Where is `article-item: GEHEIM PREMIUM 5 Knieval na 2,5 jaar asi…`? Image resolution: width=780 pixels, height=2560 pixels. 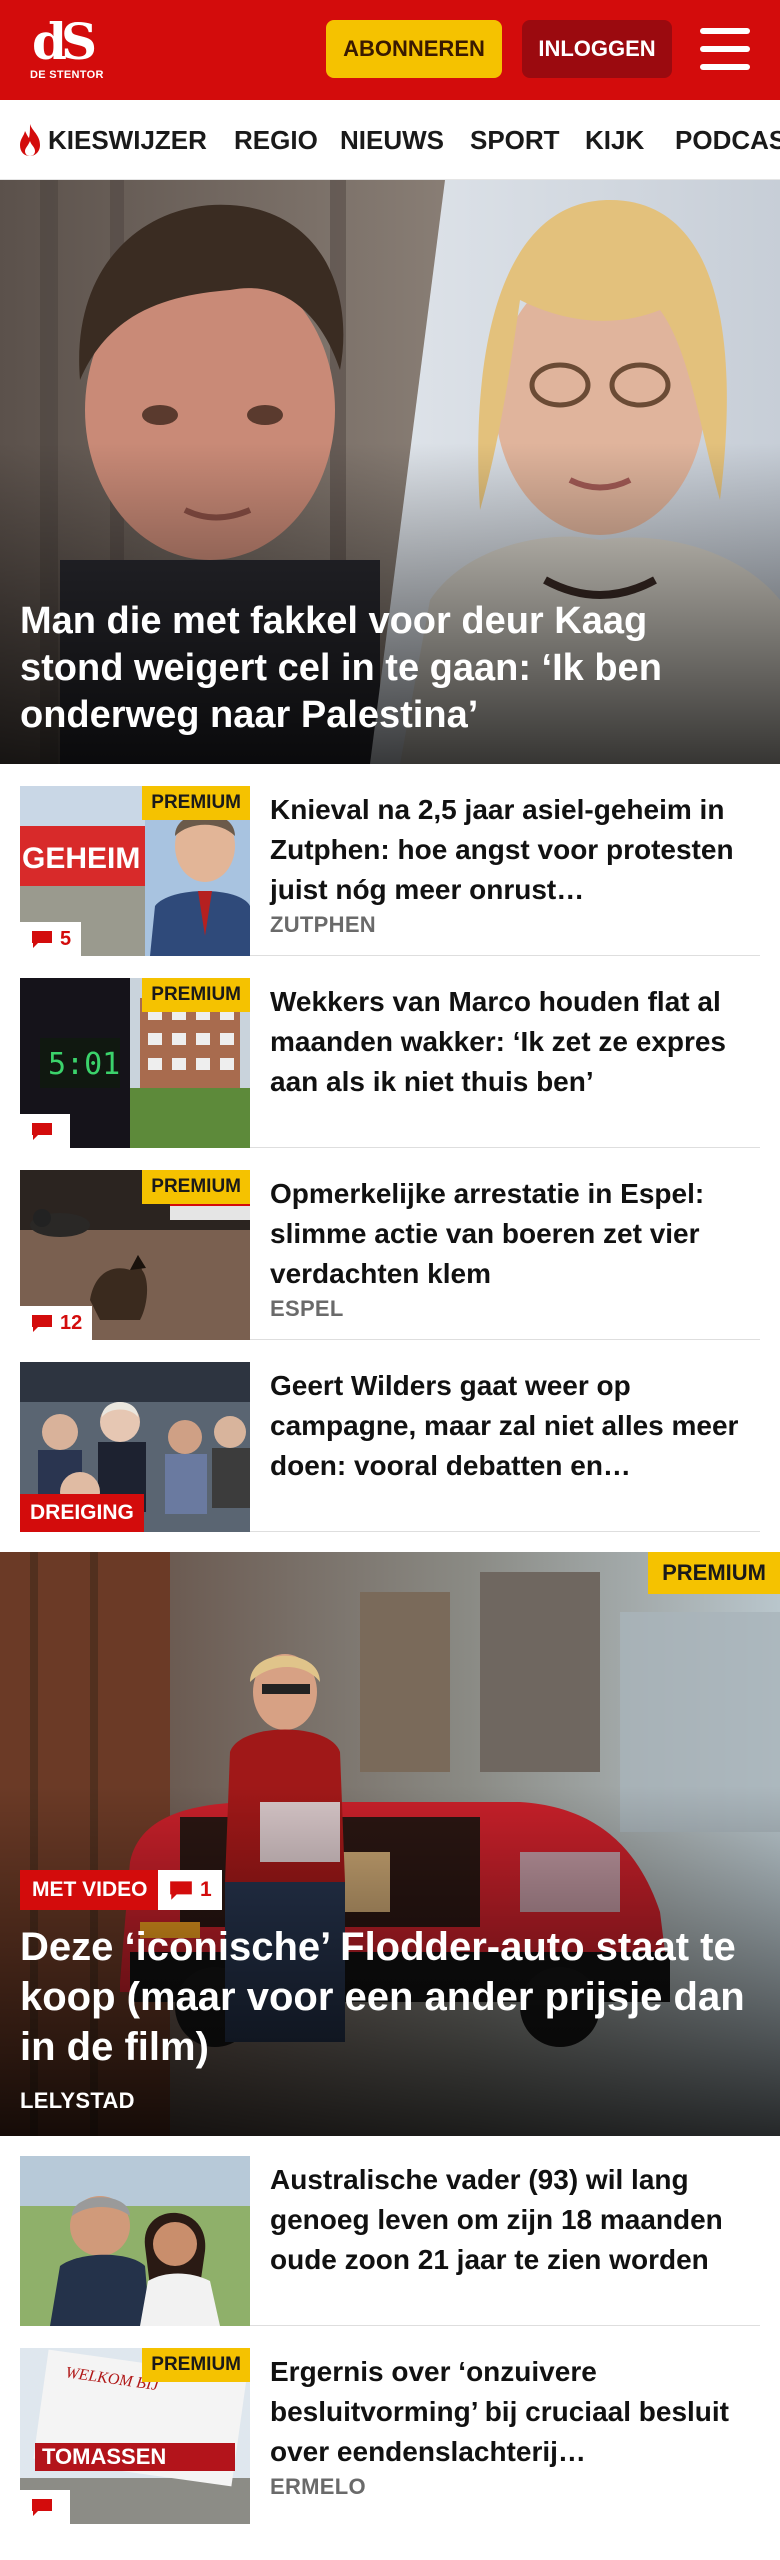 article-item: GEHEIM PREMIUM 5 Knieval na 2,5 jaar asi… is located at coordinates (390, 871).